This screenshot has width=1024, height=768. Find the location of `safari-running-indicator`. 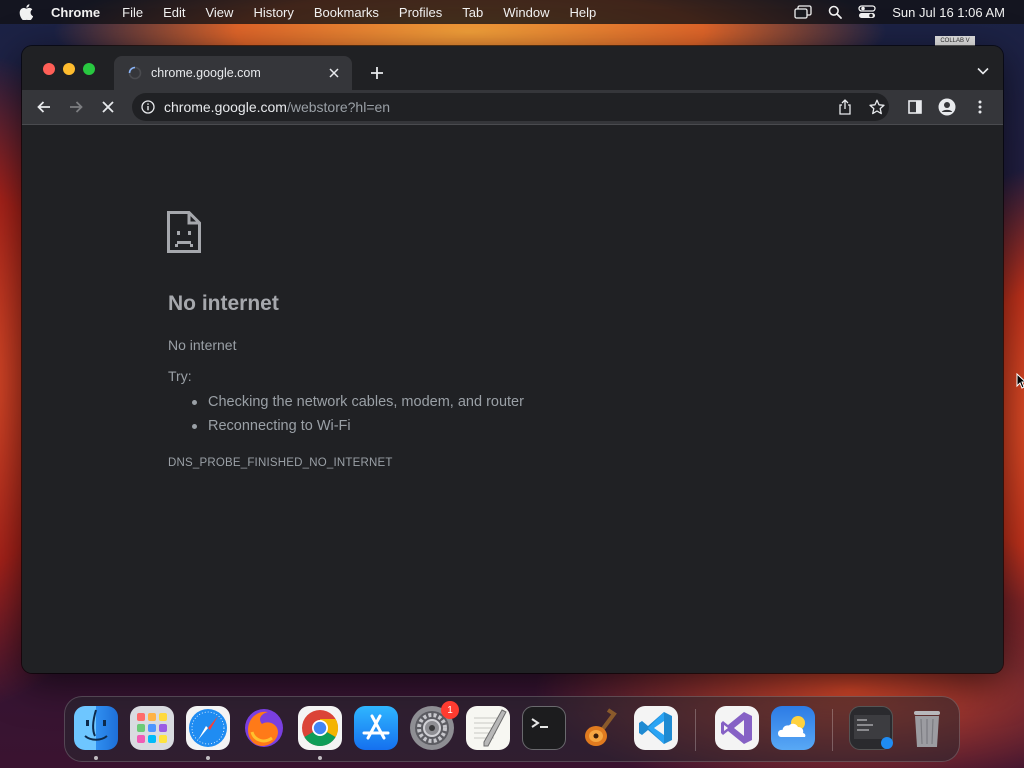

safari-running-indicator is located at coordinates (208, 758).